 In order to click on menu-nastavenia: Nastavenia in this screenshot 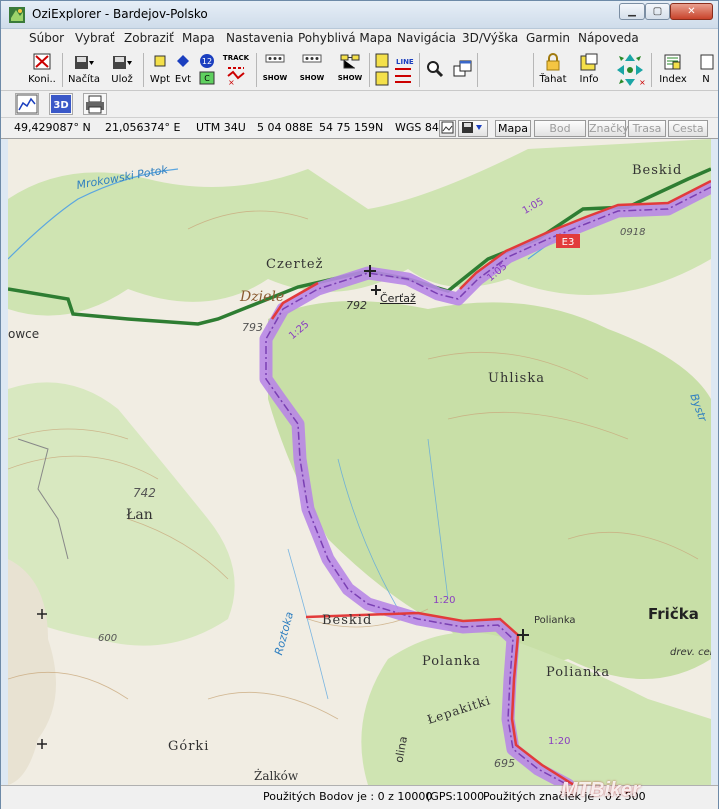, I will do `click(259, 38)`.